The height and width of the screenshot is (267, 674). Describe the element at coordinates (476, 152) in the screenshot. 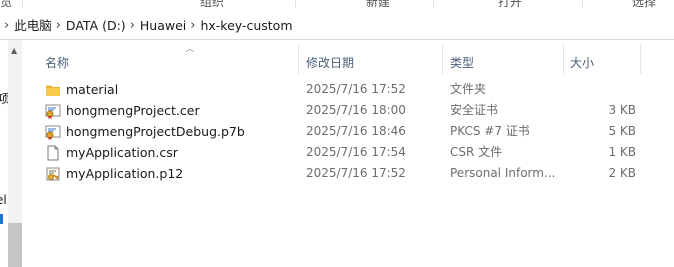

I see `file-type: CSR 文件` at that location.